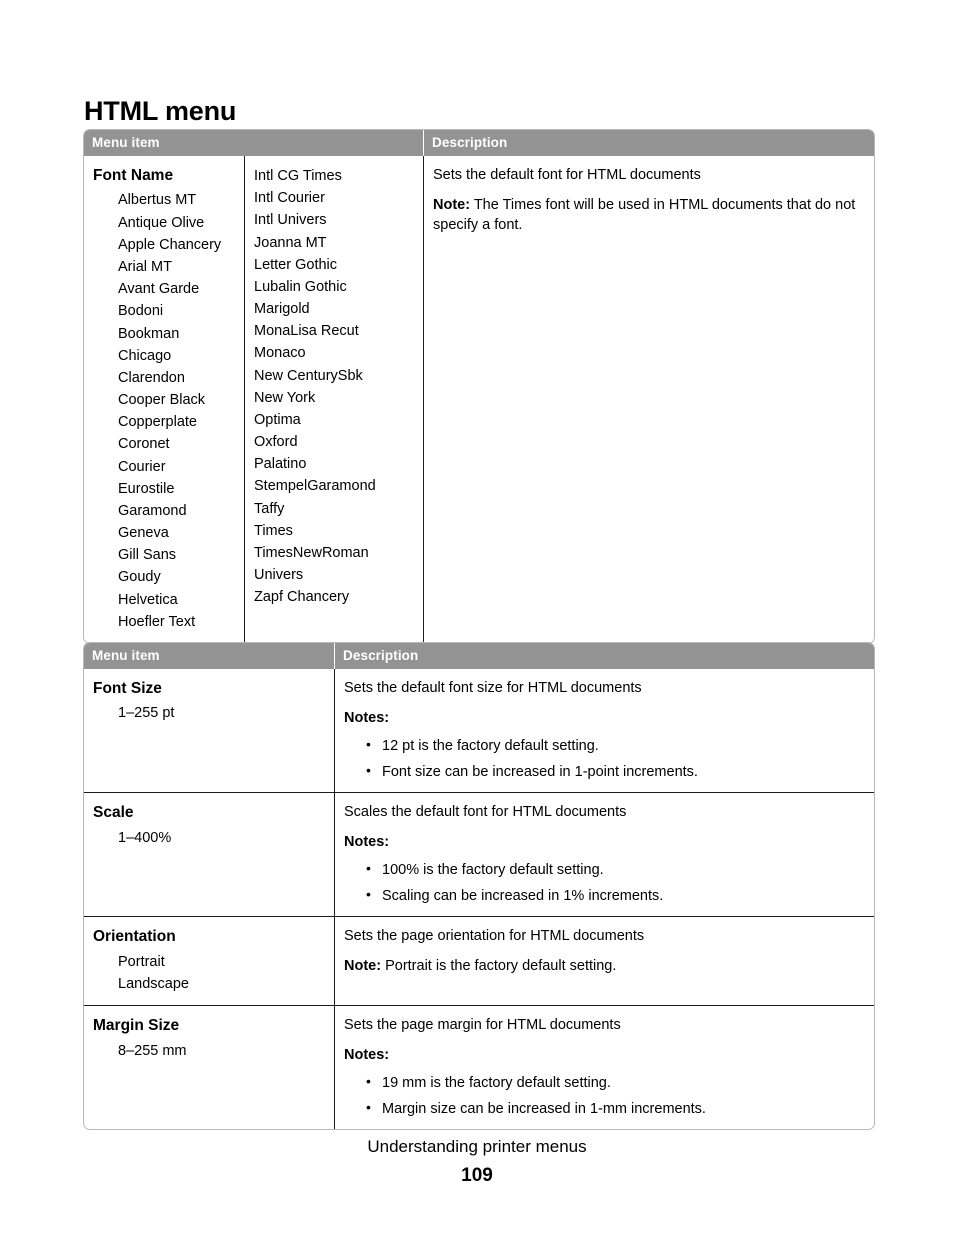 This screenshot has width=954, height=1235. I want to click on font-name-item: Geneva, so click(143, 533).